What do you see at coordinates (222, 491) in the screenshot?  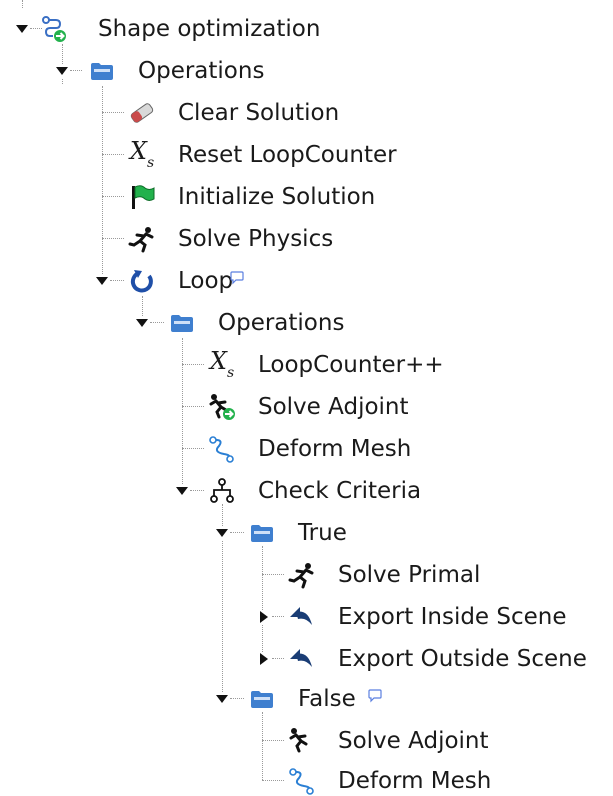 I see `branch-criteria-icon` at bounding box center [222, 491].